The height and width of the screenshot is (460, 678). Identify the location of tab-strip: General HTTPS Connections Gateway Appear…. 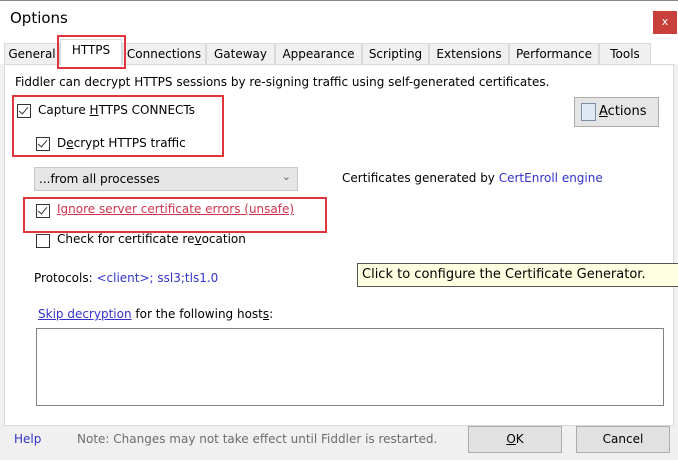
(339, 52).